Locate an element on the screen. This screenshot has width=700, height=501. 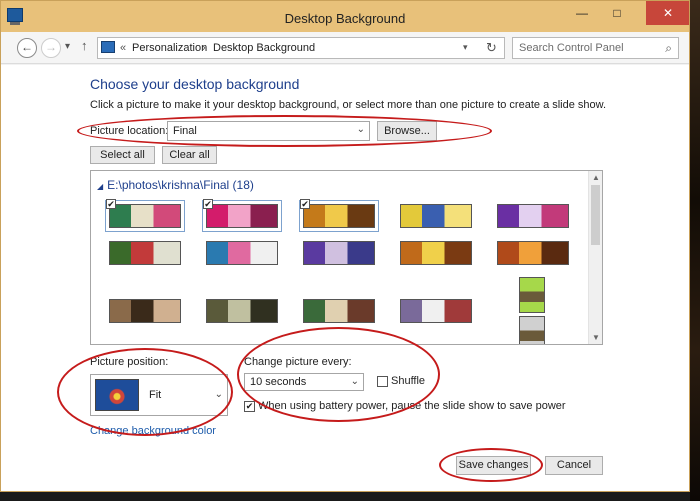
desktop-background-strip is located at coordinates (695, 250).